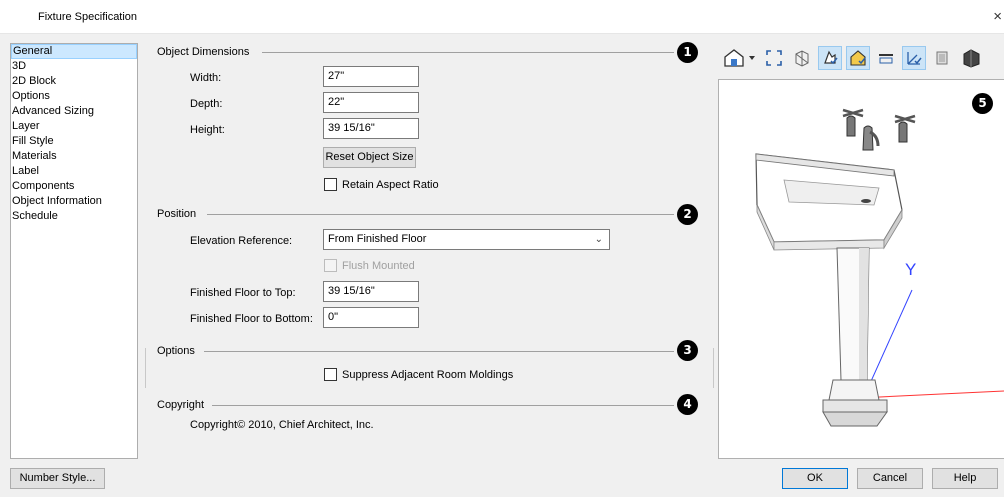  What do you see at coordinates (206, 104) in the screenshot?
I see `depth-label: Depth:` at bounding box center [206, 104].